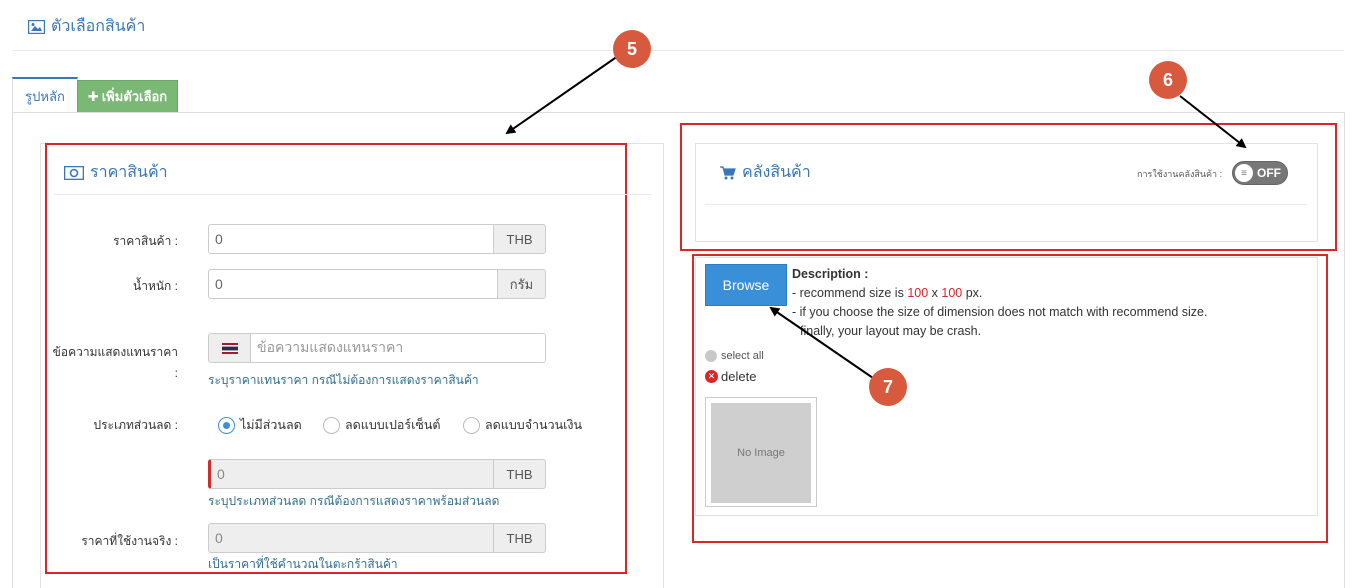 The height and width of the screenshot is (588, 1356). What do you see at coordinates (1168, 80) in the screenshot?
I see `annotation-marker-6: 6` at bounding box center [1168, 80].